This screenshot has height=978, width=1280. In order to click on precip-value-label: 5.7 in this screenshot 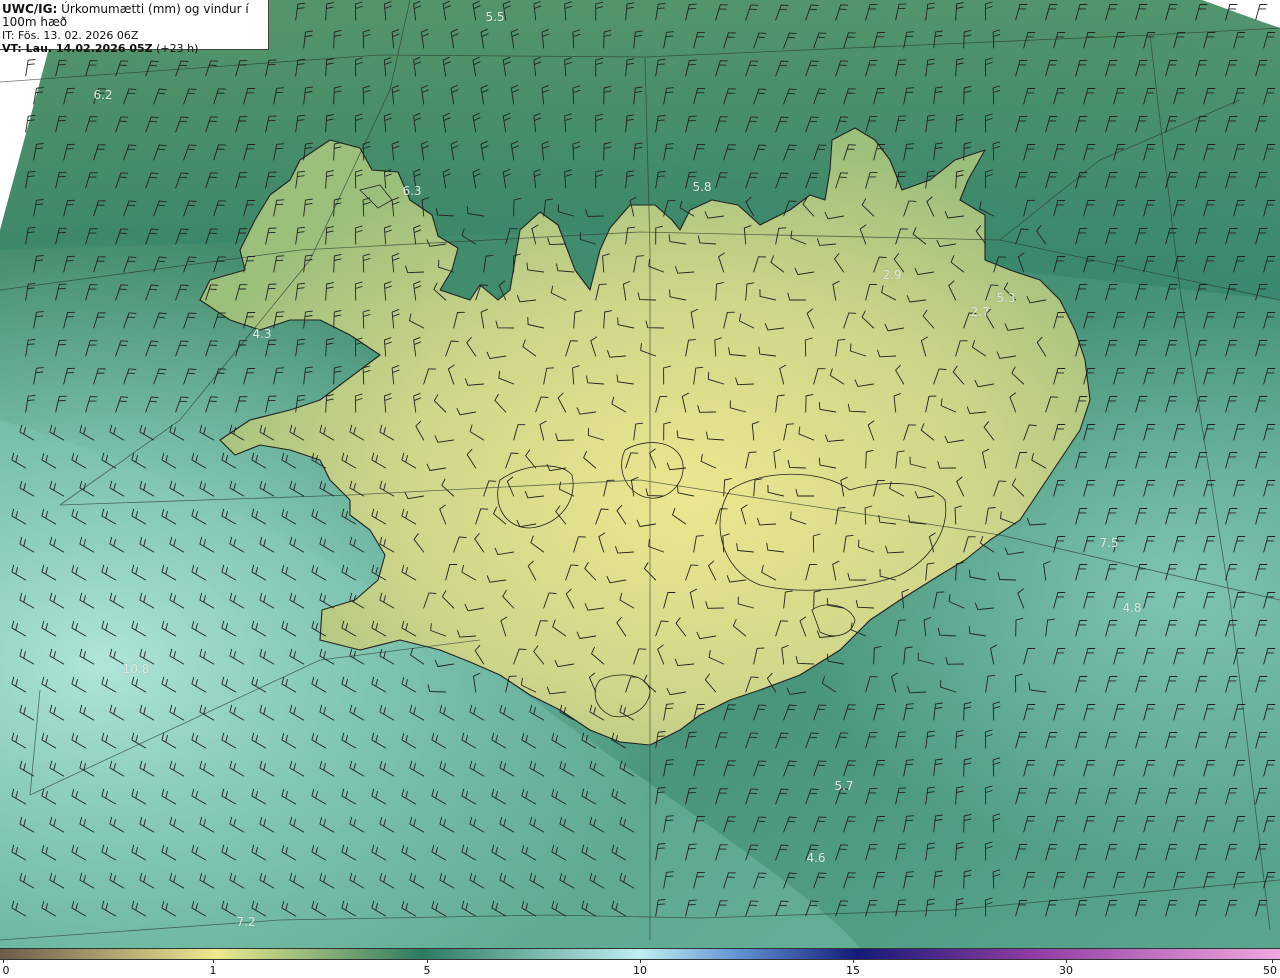, I will do `click(844, 786)`.